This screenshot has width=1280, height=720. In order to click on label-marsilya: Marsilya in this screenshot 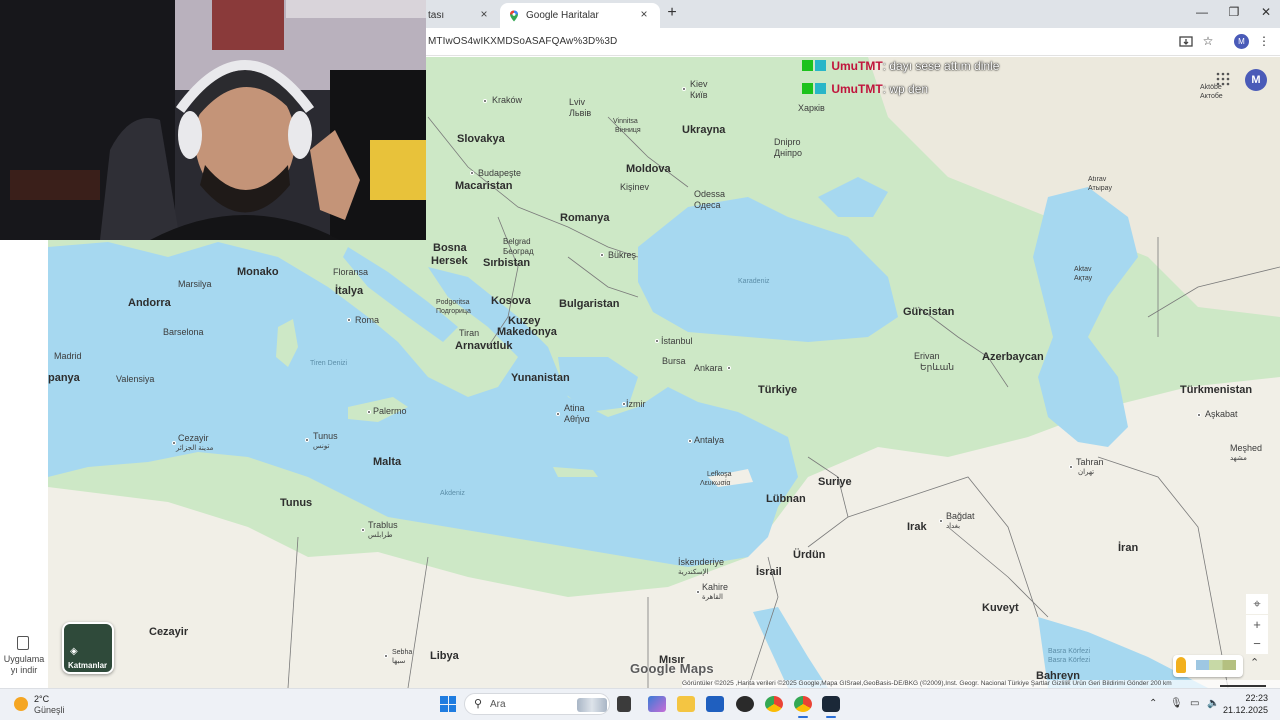, I will do `click(195, 284)`.